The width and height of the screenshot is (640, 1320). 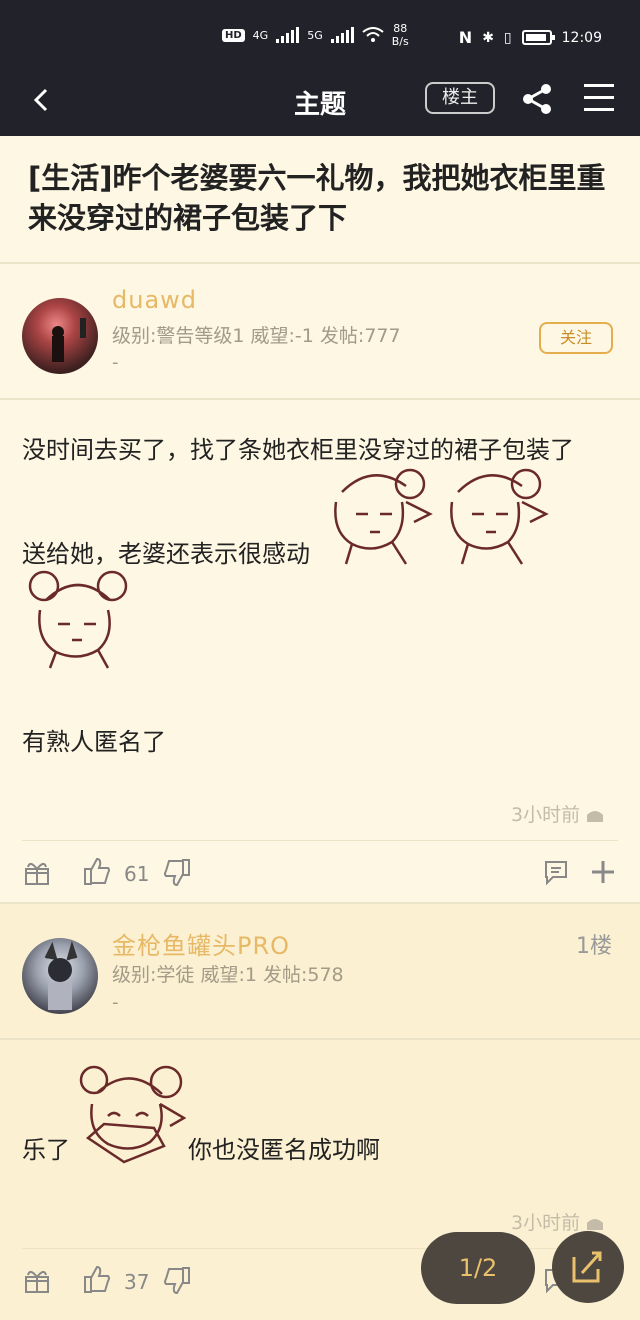 I want to click on follow-button: 关注, so click(x=576, y=338).